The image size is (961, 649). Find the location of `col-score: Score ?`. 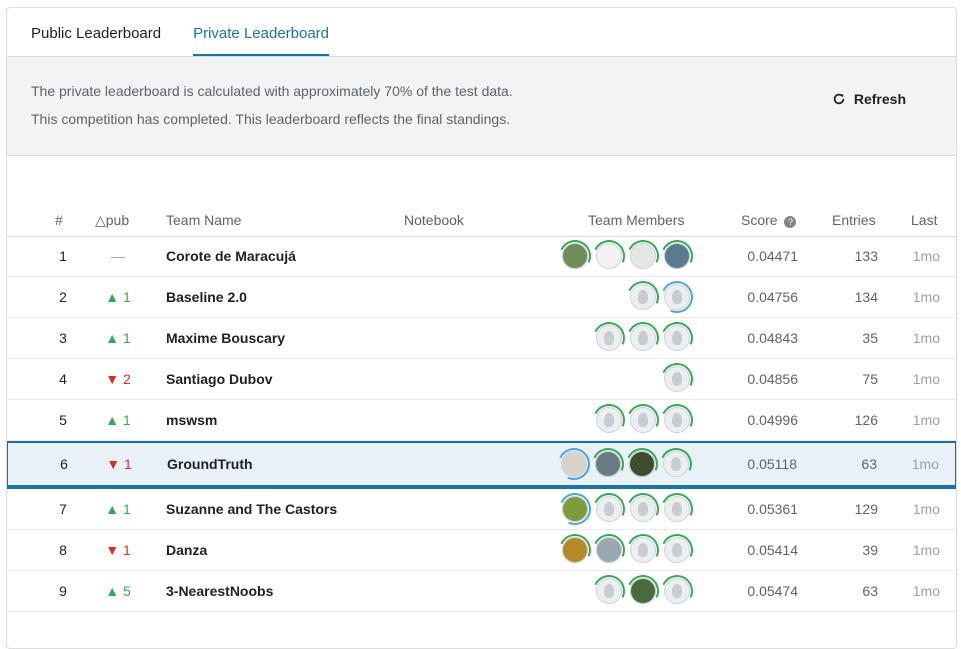

col-score: Score ? is located at coordinates (769, 220).